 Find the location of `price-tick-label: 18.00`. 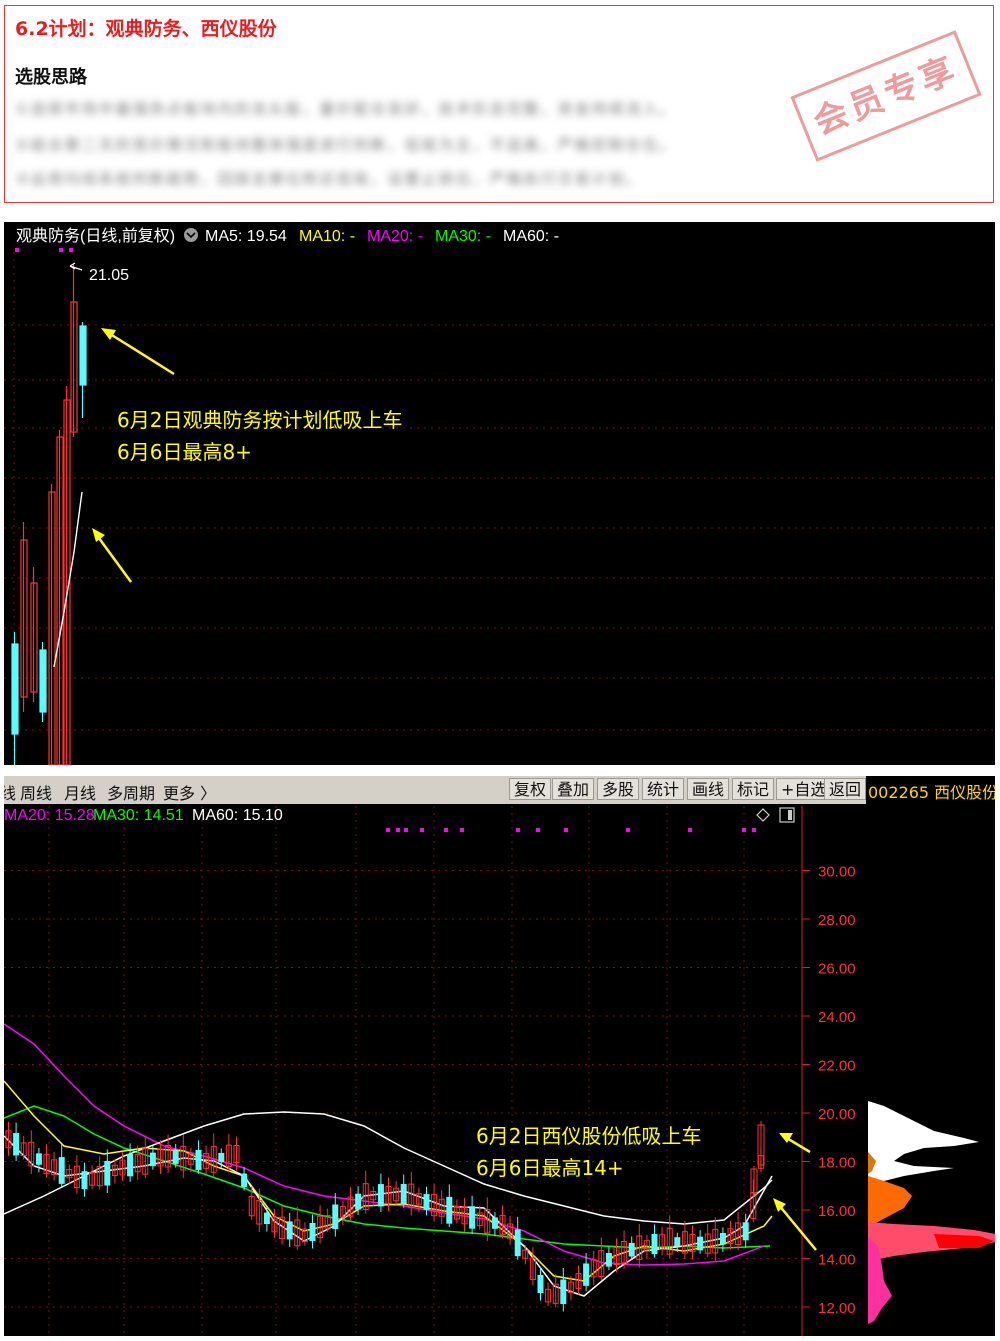

price-tick-label: 18.00 is located at coordinates (837, 1163).